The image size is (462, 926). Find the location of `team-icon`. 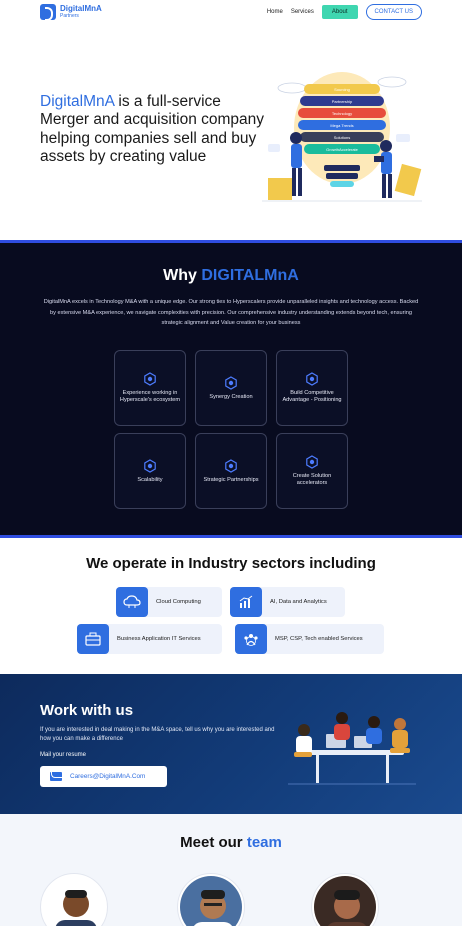

team-icon is located at coordinates (251, 639).